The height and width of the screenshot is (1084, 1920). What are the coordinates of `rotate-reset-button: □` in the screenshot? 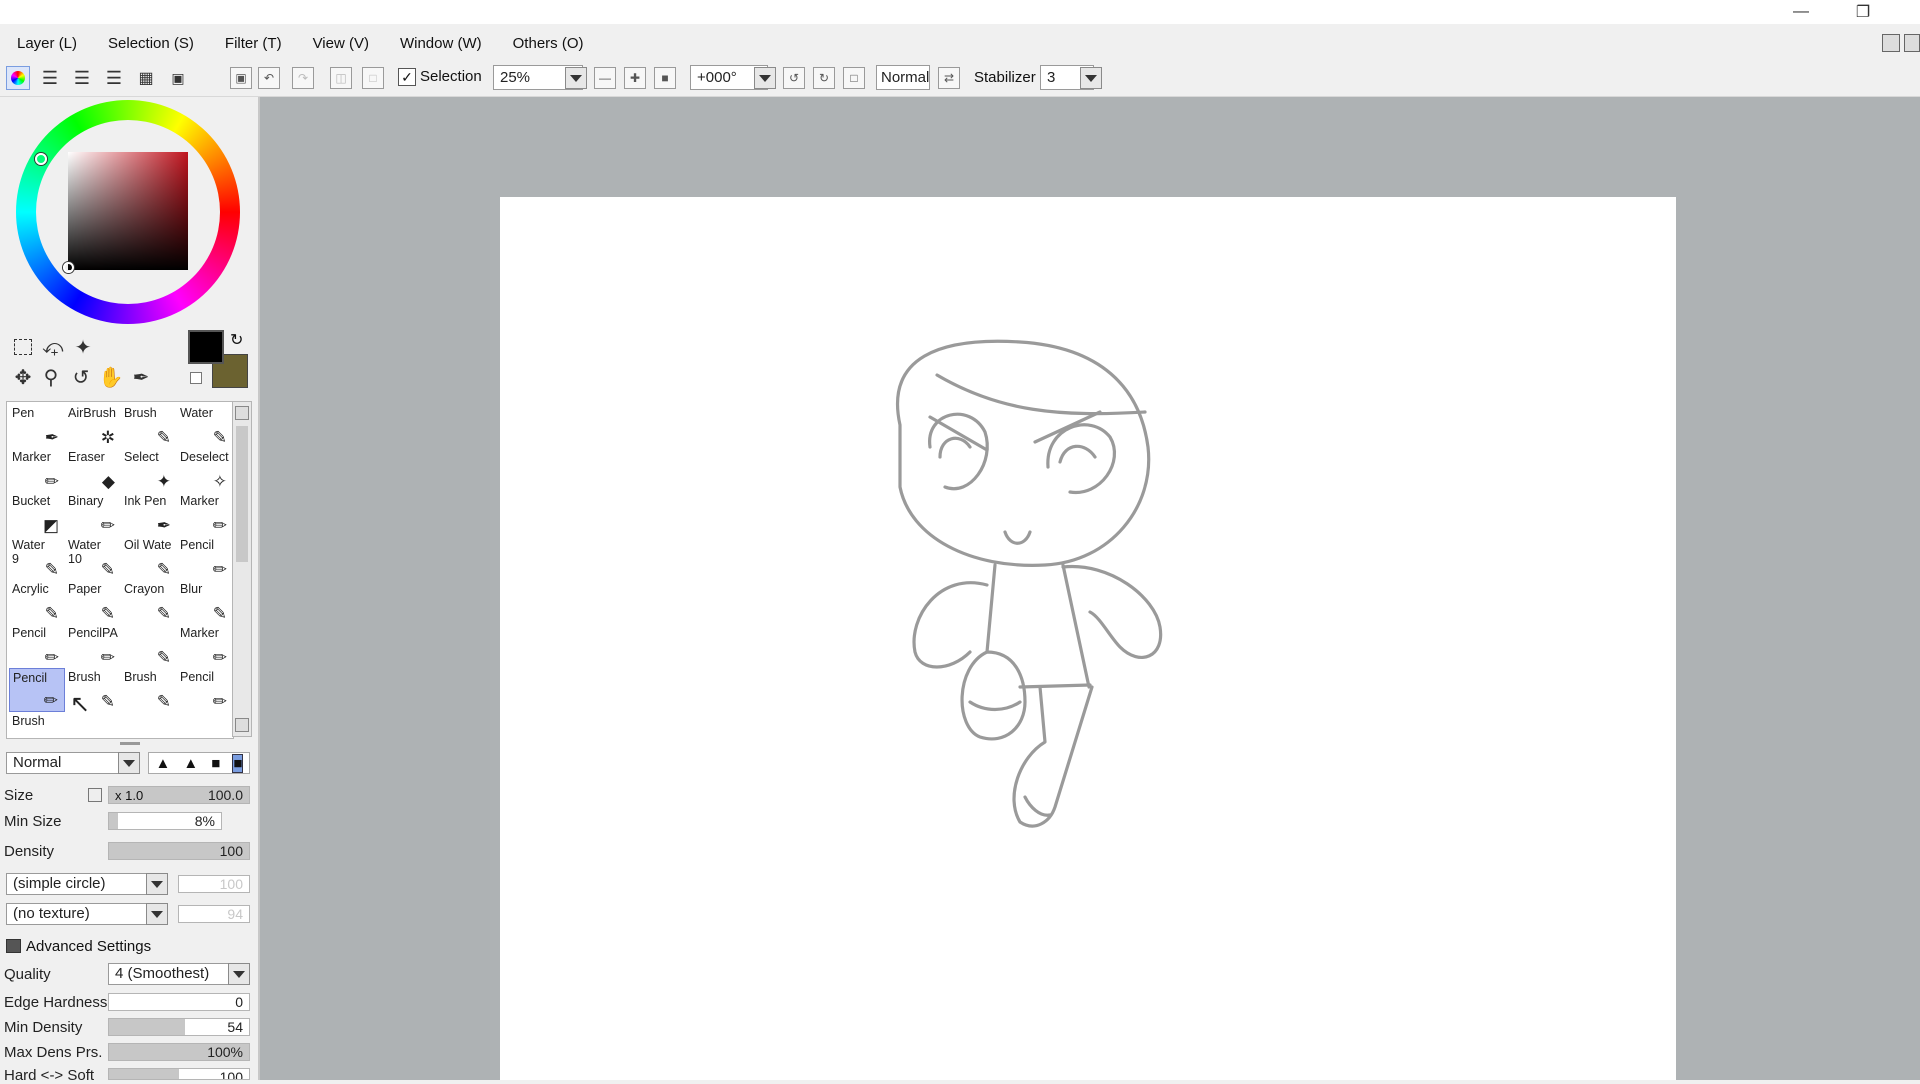 It's located at (854, 78).